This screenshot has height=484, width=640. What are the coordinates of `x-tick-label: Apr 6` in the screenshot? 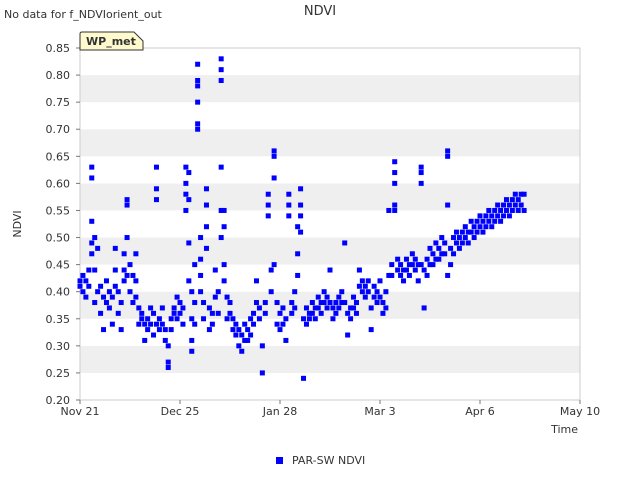 It's located at (480, 411).